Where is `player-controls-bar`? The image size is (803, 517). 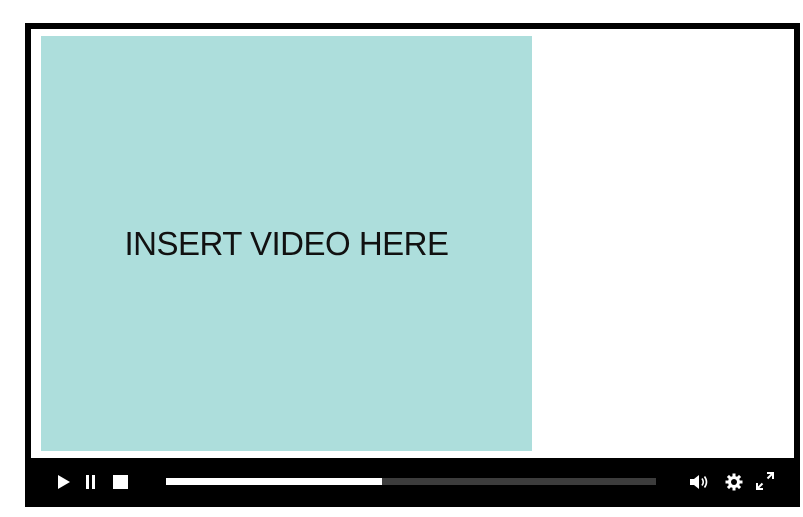 player-controls-bar is located at coordinates (412, 482).